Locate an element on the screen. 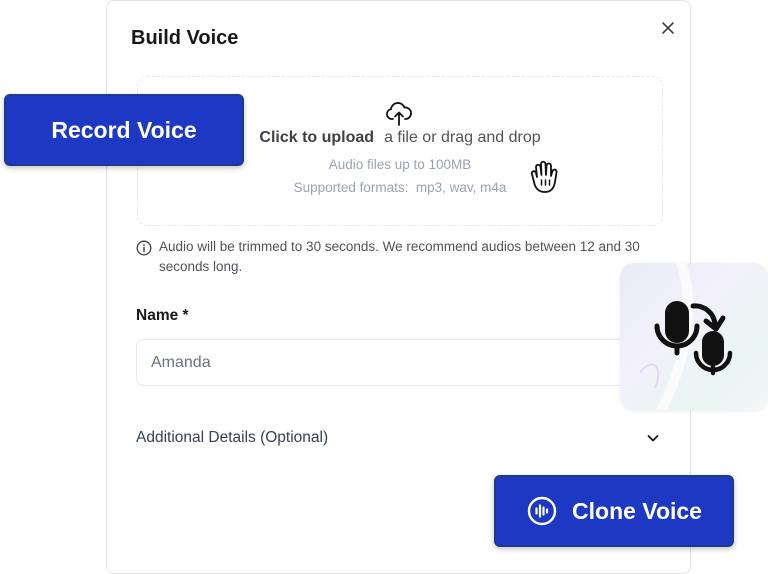 The width and height of the screenshot is (768, 574). clone-voice-label: Clone Voice is located at coordinates (637, 510).